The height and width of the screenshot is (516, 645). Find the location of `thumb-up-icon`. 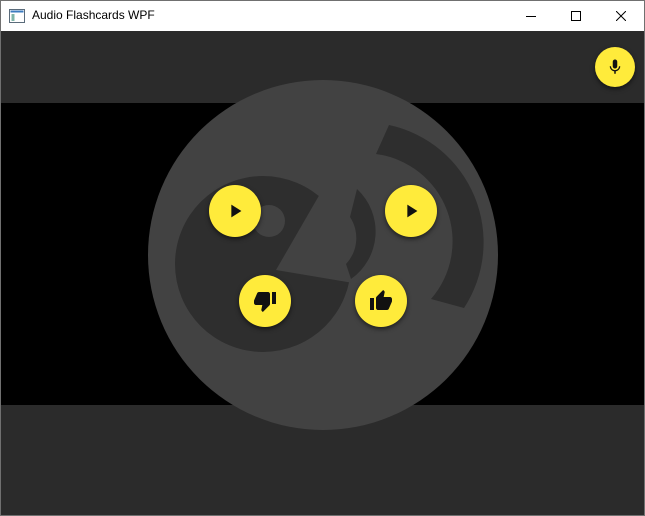

thumb-up-icon is located at coordinates (381, 300).